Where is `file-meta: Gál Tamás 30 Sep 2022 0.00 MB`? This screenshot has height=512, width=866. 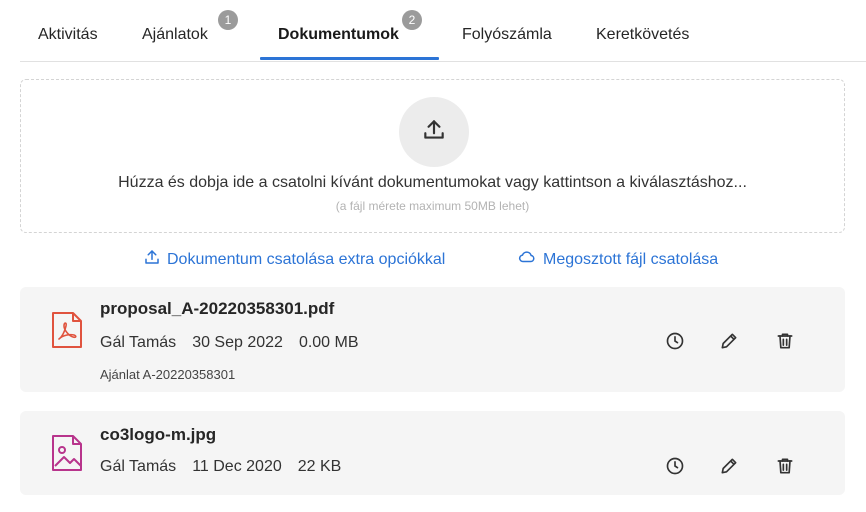
file-meta: Gál Tamás 30 Sep 2022 0.00 MB is located at coordinates (229, 343).